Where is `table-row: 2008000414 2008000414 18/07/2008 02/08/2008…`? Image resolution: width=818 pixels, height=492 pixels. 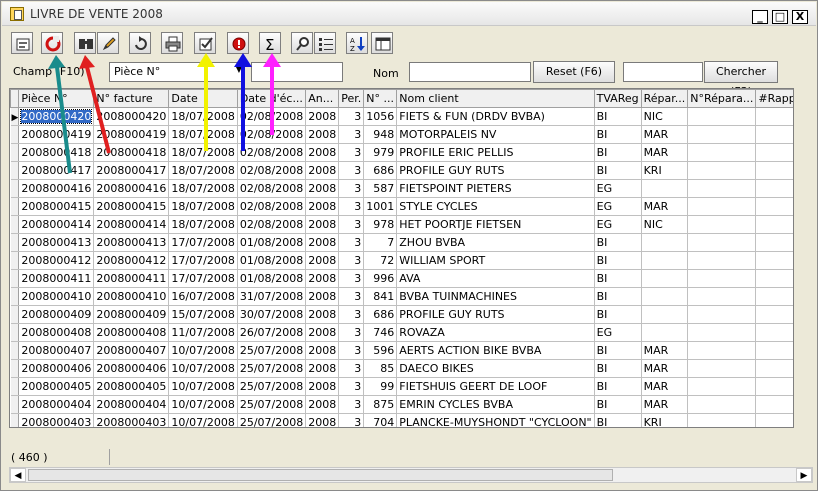
table-row: 2008000414 2008000414 18/07/2008 02/08/2008… is located at coordinates (401, 224).